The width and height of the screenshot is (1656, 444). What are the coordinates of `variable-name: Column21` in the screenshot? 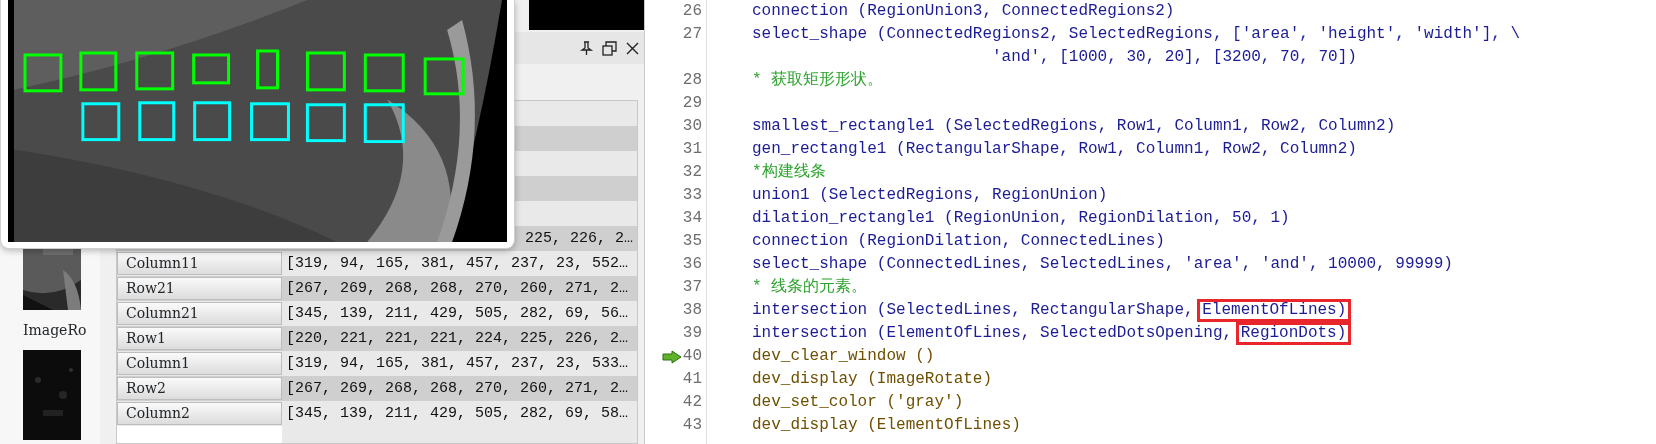 It's located at (199, 313).